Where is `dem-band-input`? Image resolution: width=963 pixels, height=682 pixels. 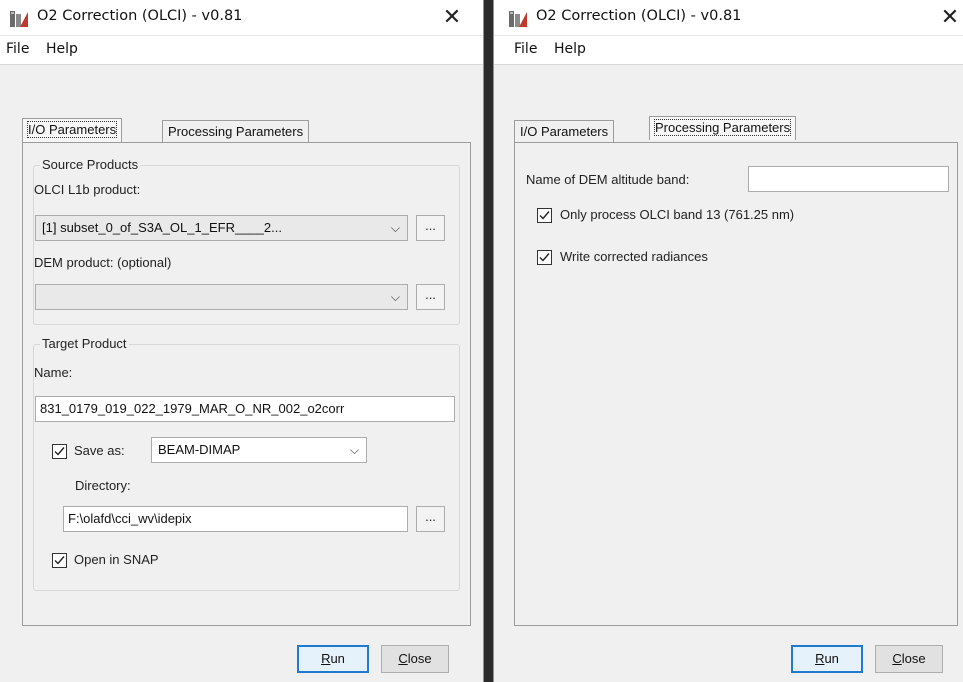 dem-band-input is located at coordinates (848, 179).